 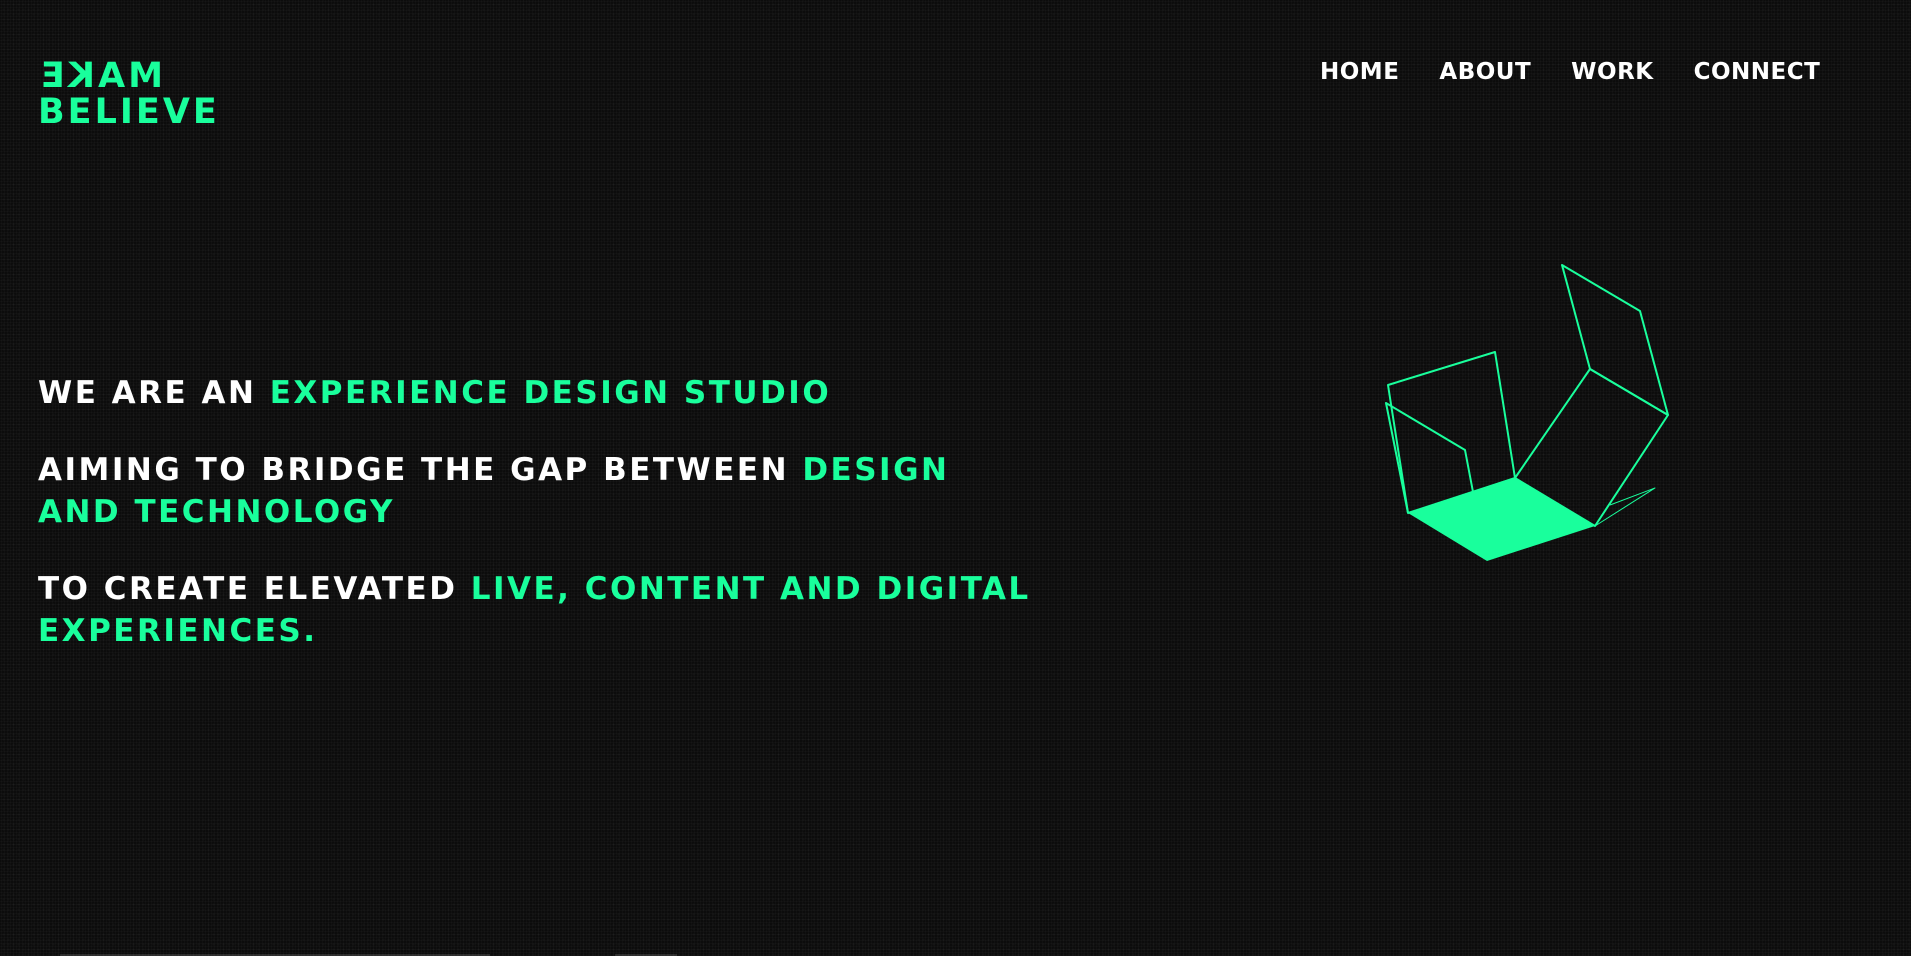 I want to click on hero-line-2-text: AIMING TO BRIDGE THE GAP BETWEEN, so click(x=420, y=470).